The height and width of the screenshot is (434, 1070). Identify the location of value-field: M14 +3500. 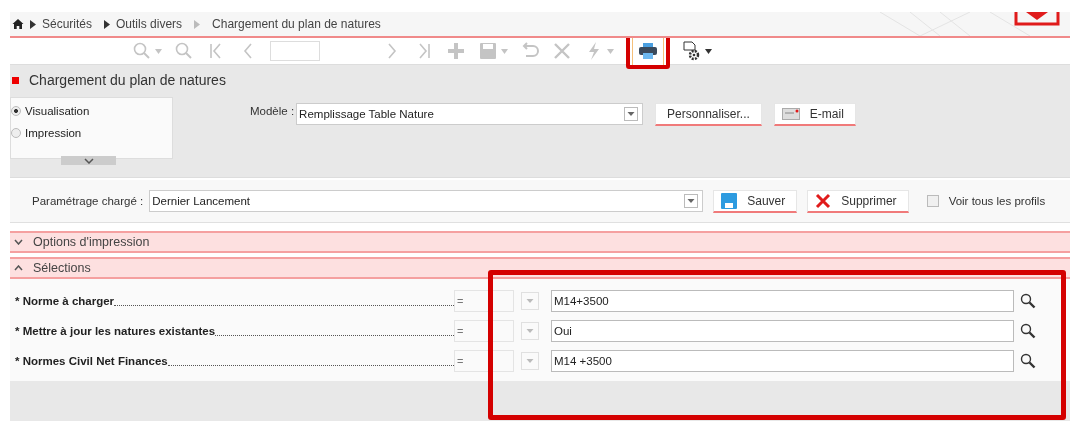
(782, 361).